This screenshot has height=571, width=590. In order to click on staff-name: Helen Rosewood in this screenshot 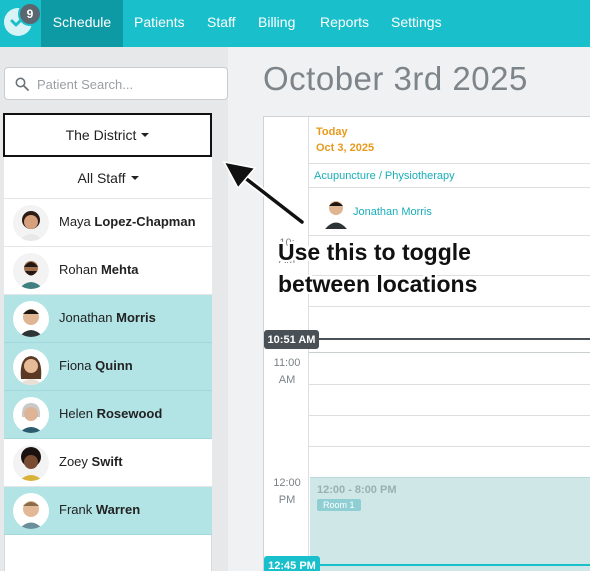, I will do `click(111, 413)`.